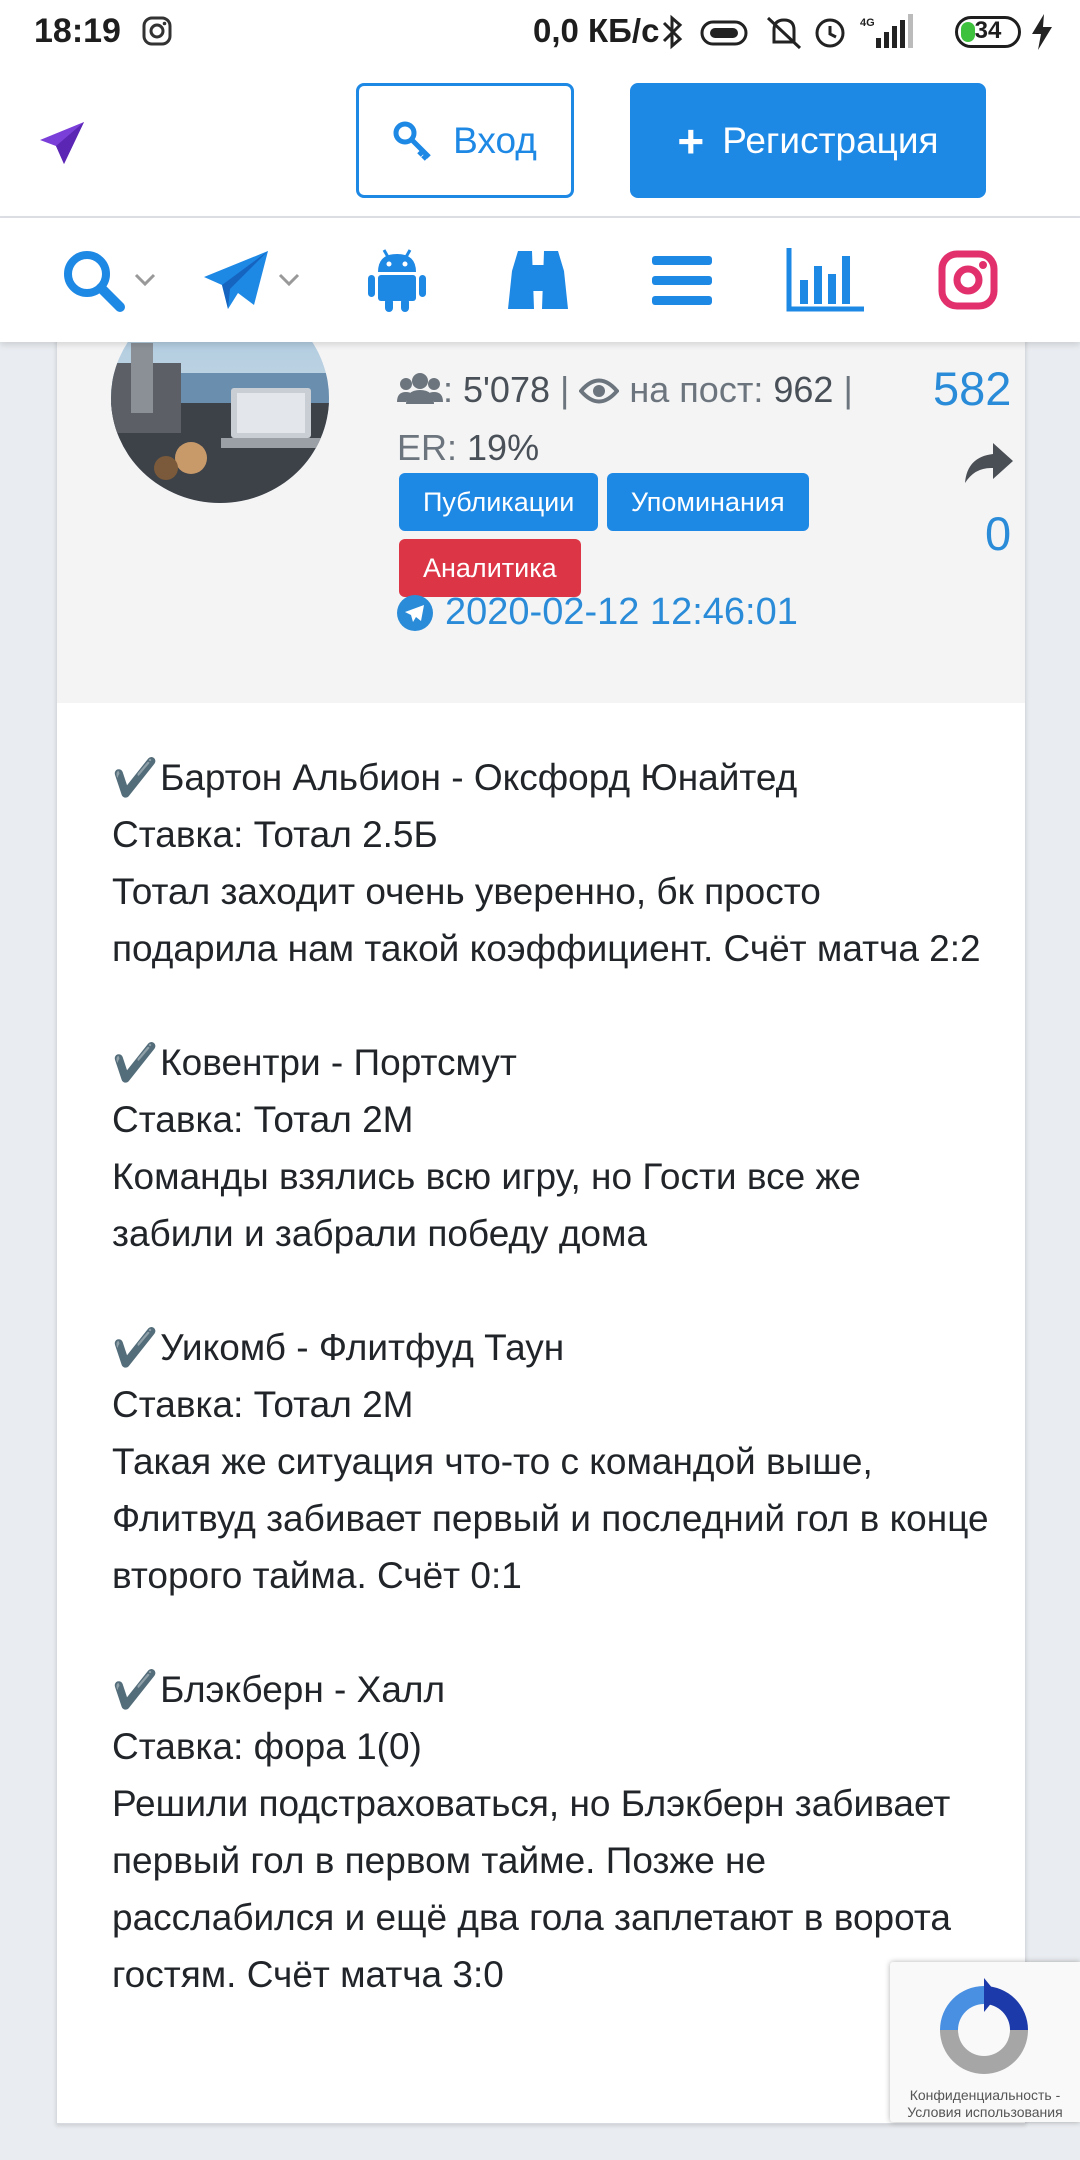  Describe the element at coordinates (275, 834) in the screenshot. I see `bet-text: Ставка: Тотал 2.5Б` at that location.